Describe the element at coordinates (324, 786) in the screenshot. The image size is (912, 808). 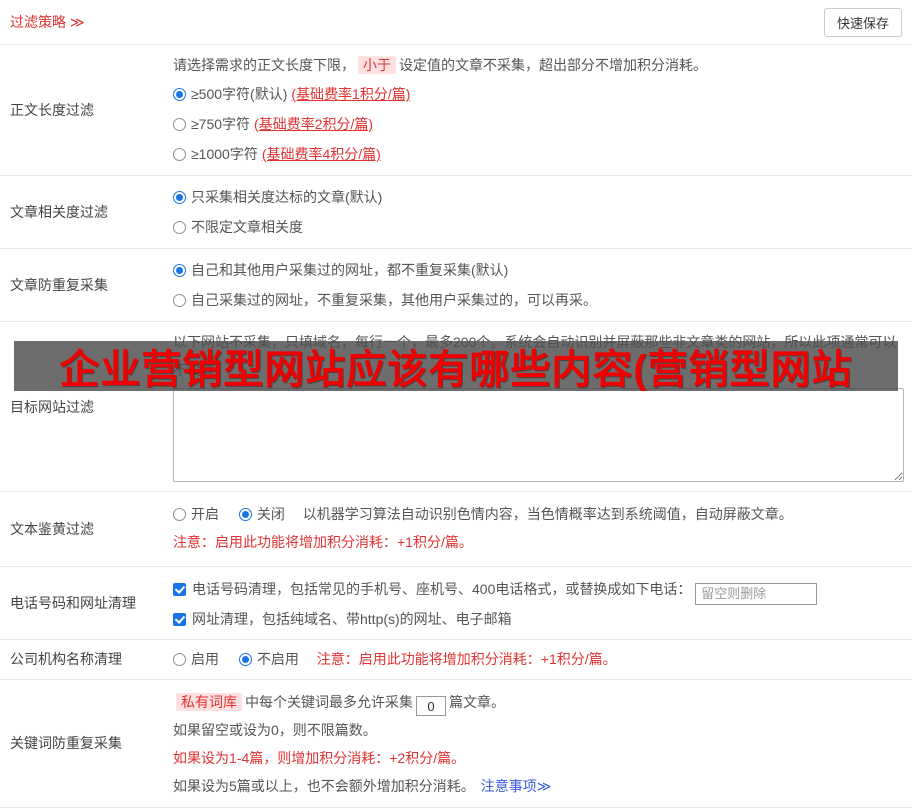
I see `keyword-rule-5plus: 如果设为5篇或以上，也不会额外增加积分消耗。` at that location.